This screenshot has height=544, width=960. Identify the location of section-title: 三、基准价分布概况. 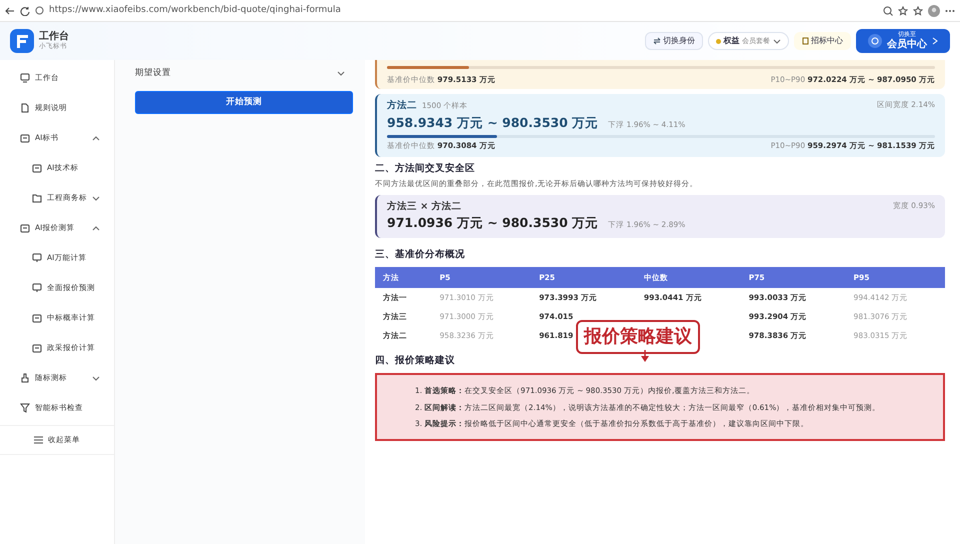
(420, 255).